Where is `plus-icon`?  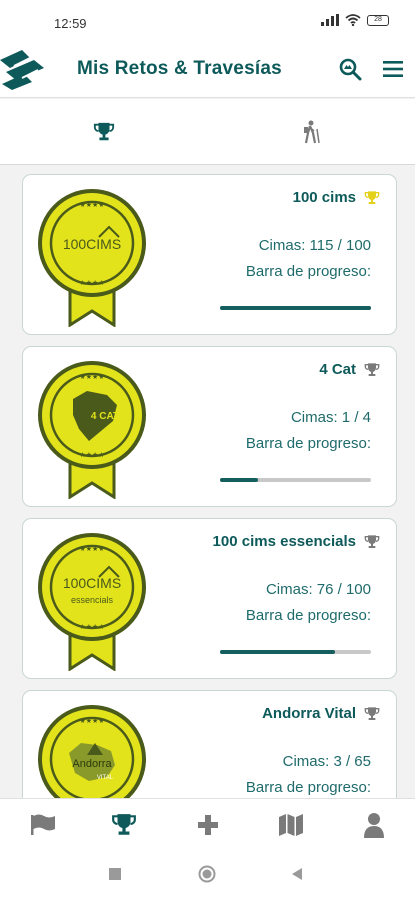
plus-icon is located at coordinates (208, 825).